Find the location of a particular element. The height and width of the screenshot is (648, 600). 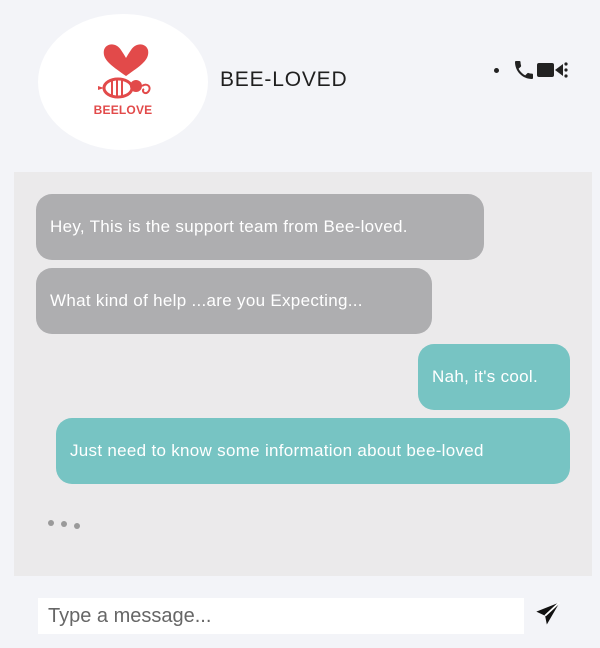

more-dot-icon is located at coordinates (496, 70).